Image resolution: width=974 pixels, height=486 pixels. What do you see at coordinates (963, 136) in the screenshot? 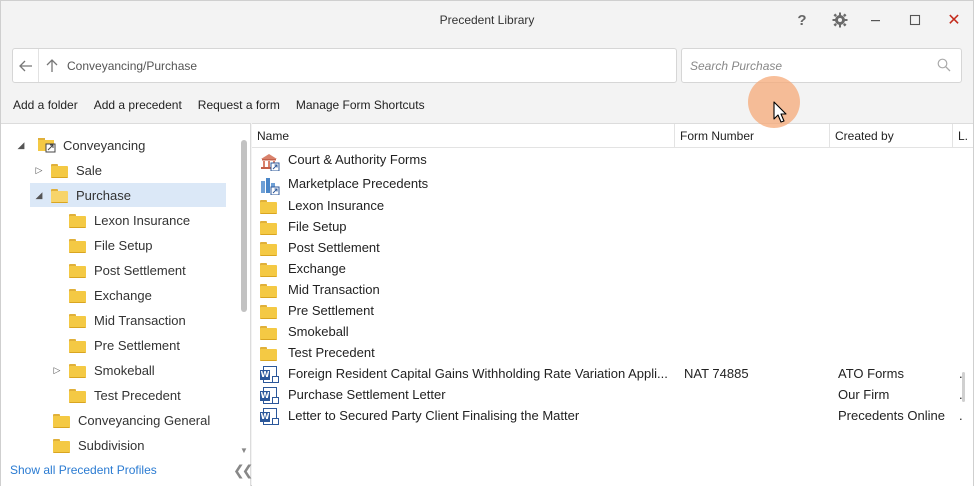
I see `column-header-last: L.` at bounding box center [963, 136].